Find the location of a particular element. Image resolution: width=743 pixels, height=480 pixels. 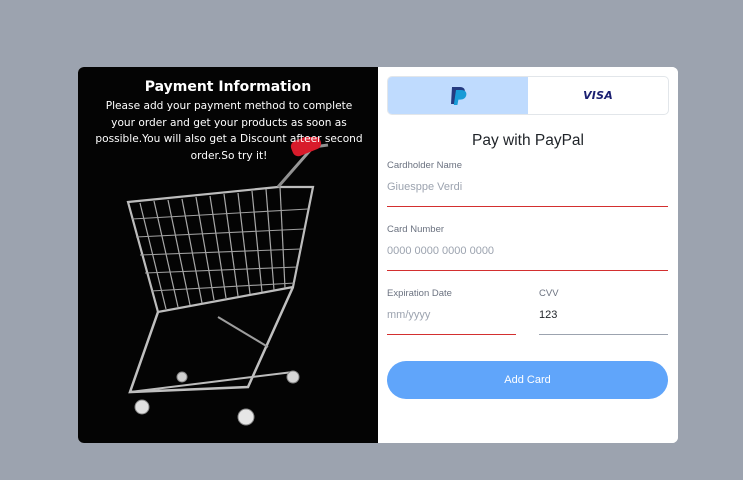

tab-visa: VISA is located at coordinates (598, 95).